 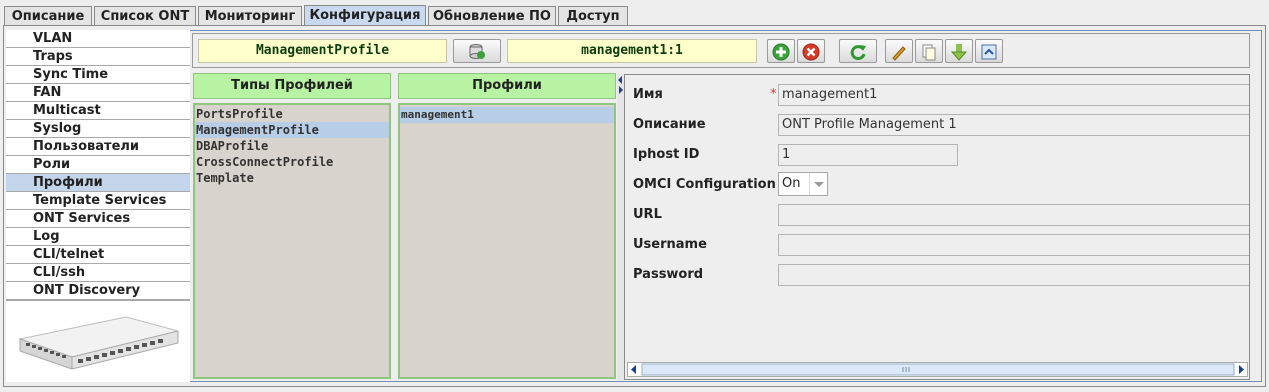 I want to click on download-icon, so click(x=959, y=52).